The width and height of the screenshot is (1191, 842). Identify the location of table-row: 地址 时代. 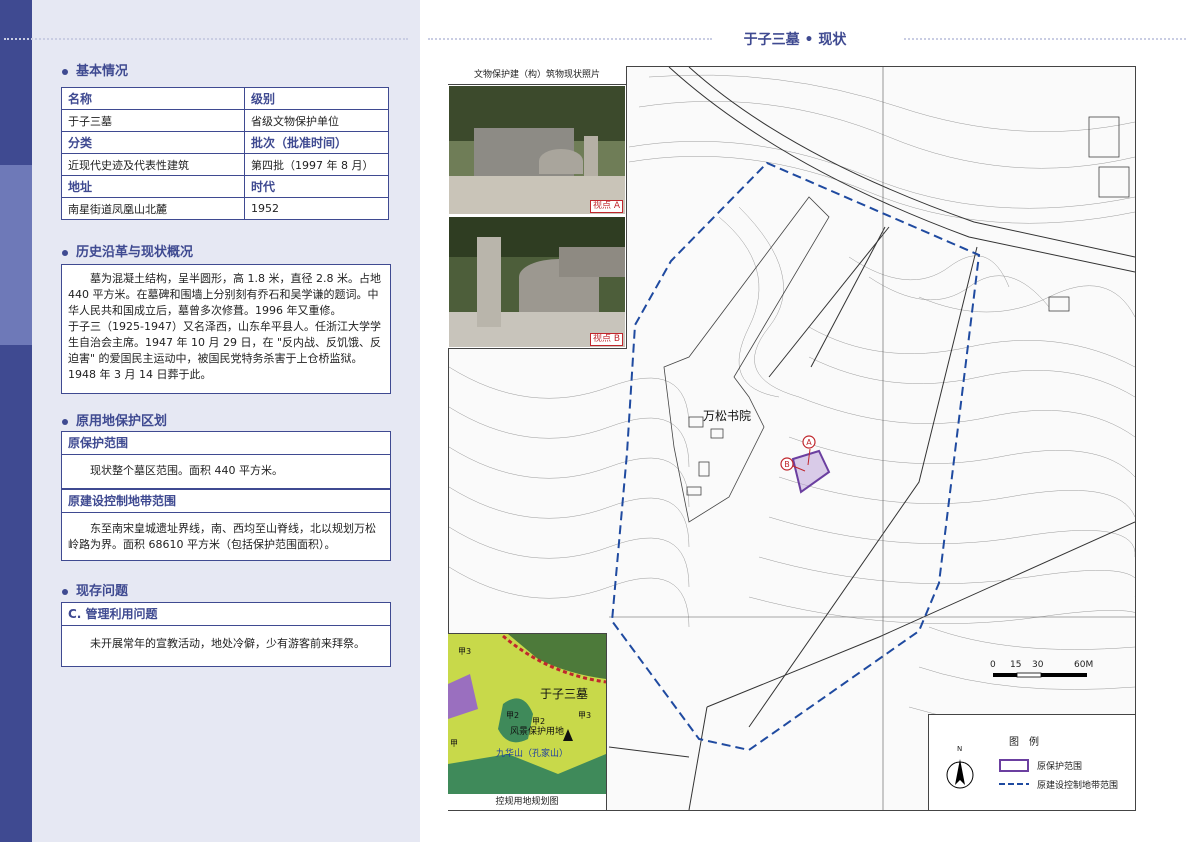
(225, 186).